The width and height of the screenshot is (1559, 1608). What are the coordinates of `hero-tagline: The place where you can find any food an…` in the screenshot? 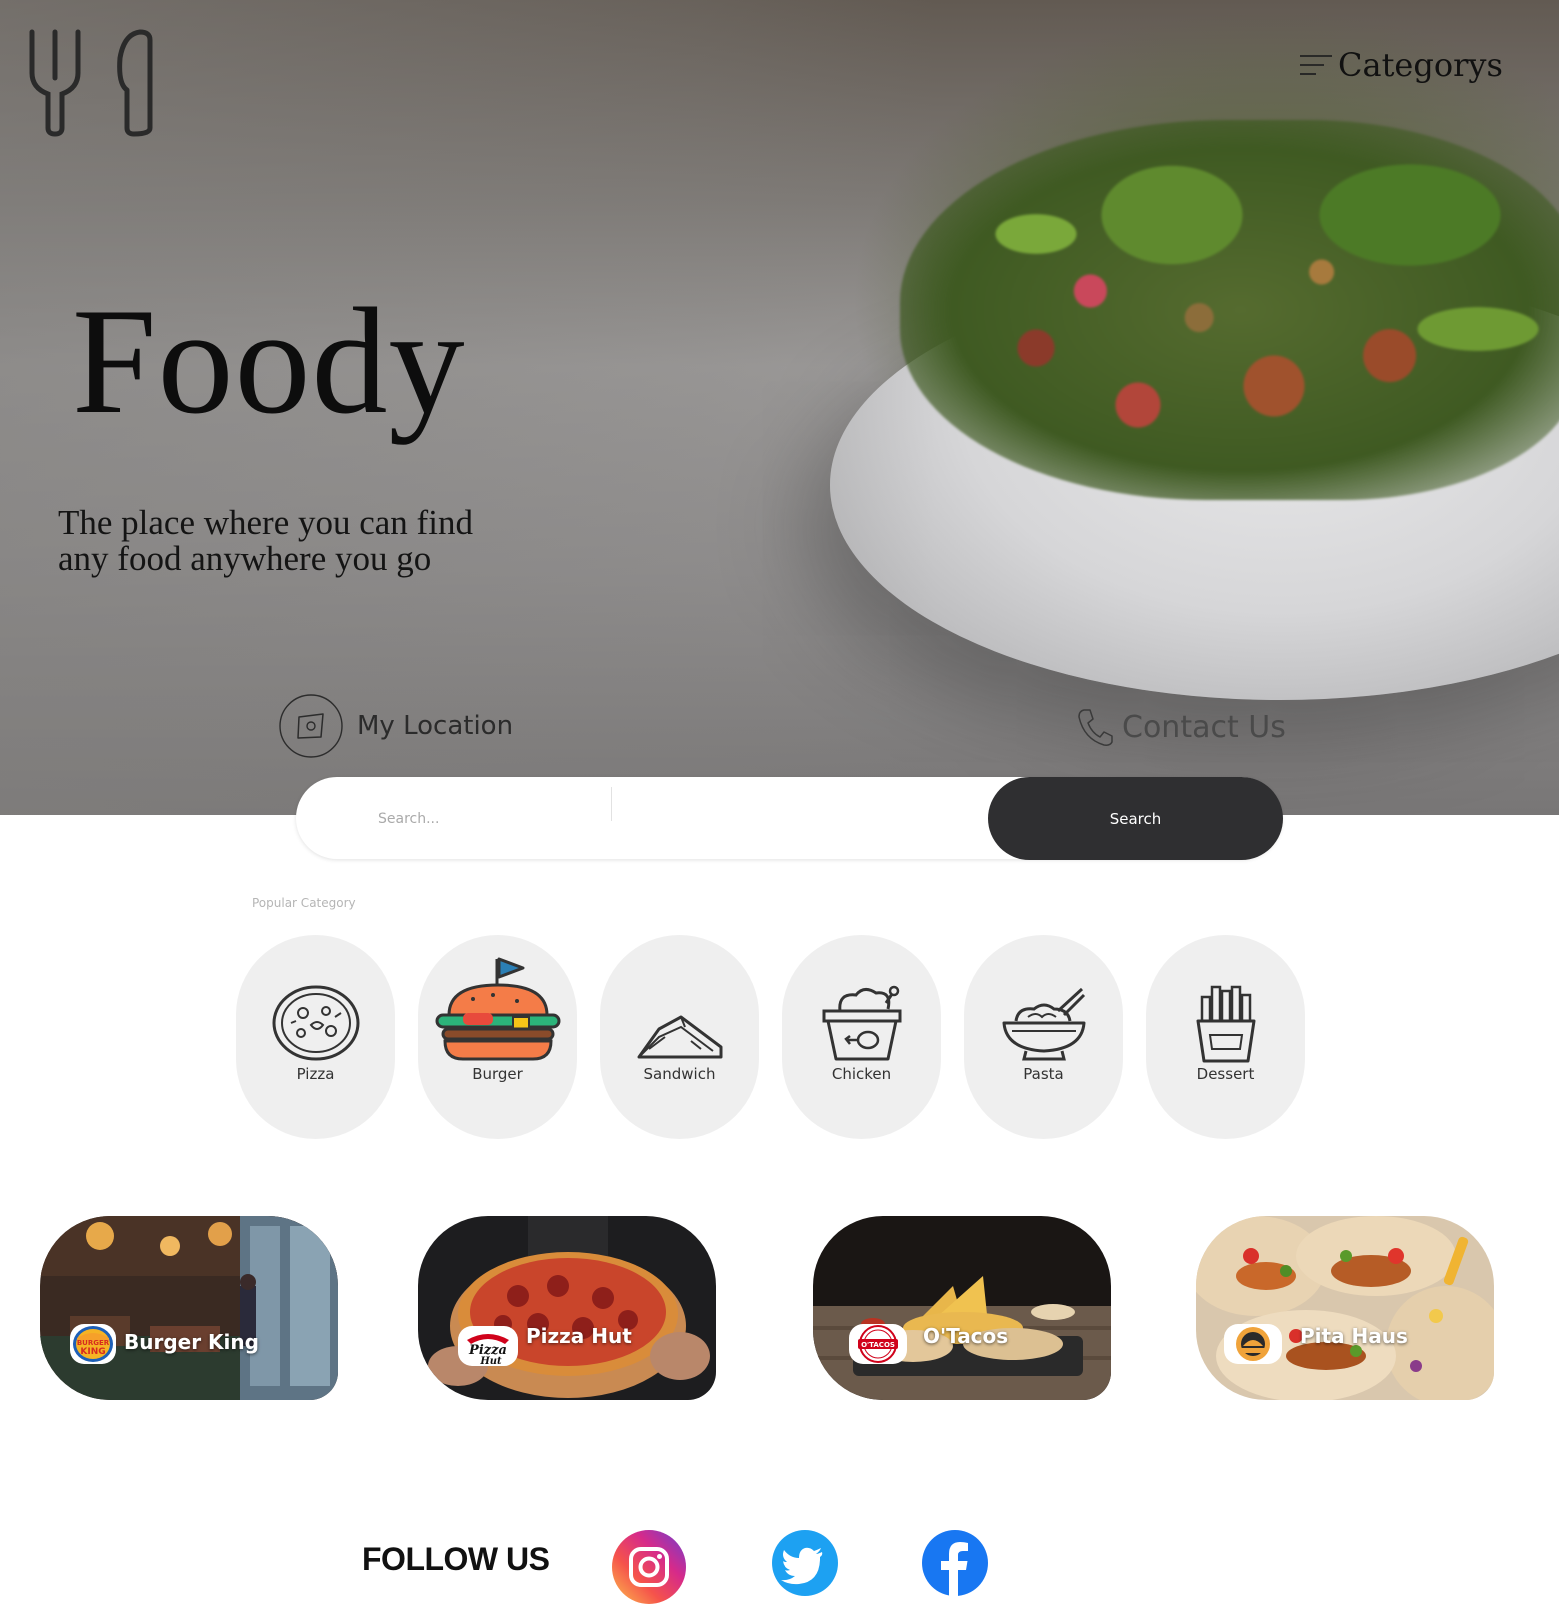 It's located at (318, 541).